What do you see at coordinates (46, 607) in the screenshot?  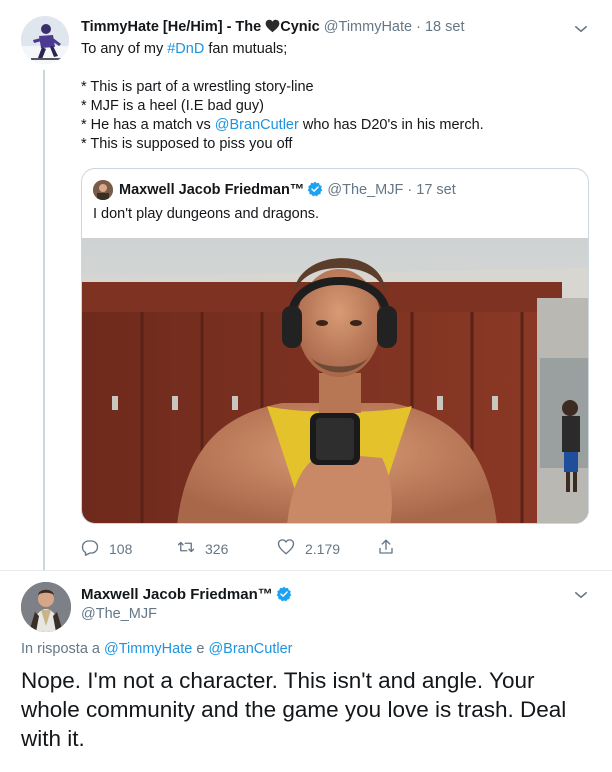 I see `mjf-avatar` at bounding box center [46, 607].